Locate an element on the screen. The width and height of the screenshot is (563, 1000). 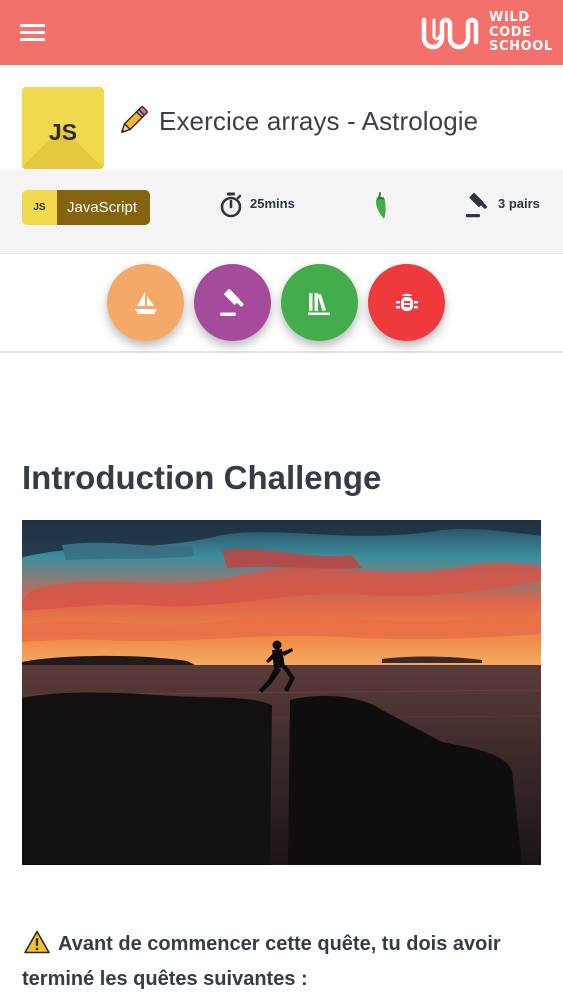
quest-info-bar: JS JavaScript 25mins 3 pairs is located at coordinates (281, 212).